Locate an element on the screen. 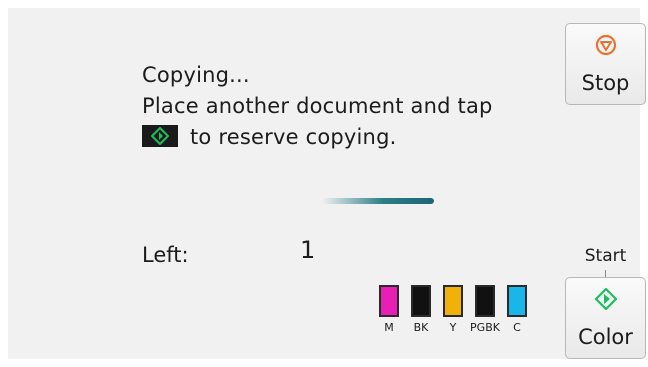  ink-bar-y is located at coordinates (453, 301).